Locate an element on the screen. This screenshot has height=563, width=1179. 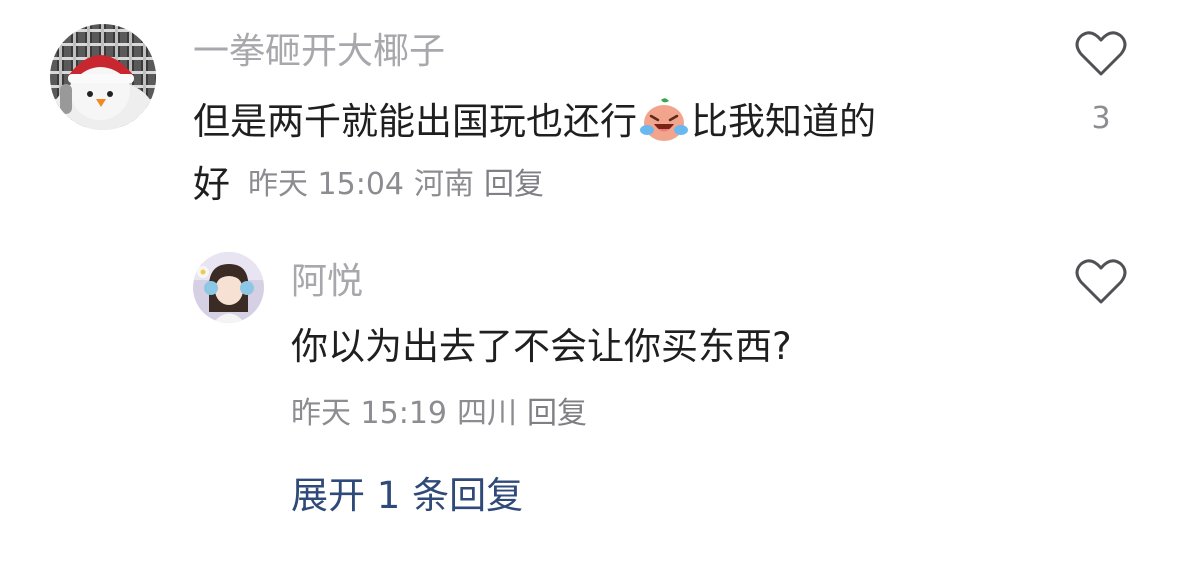
comment-text-part: 但是两千就能出国玩也还行 is located at coordinates (415, 121).